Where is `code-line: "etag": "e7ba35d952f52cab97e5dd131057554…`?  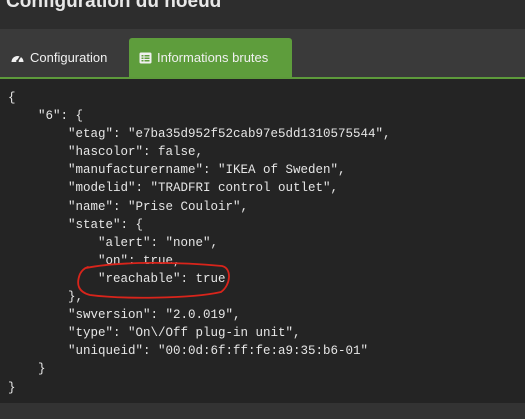 code-line: "etag": "e7ba35d952f52cab97e5dd131057554… is located at coordinates (199, 134).